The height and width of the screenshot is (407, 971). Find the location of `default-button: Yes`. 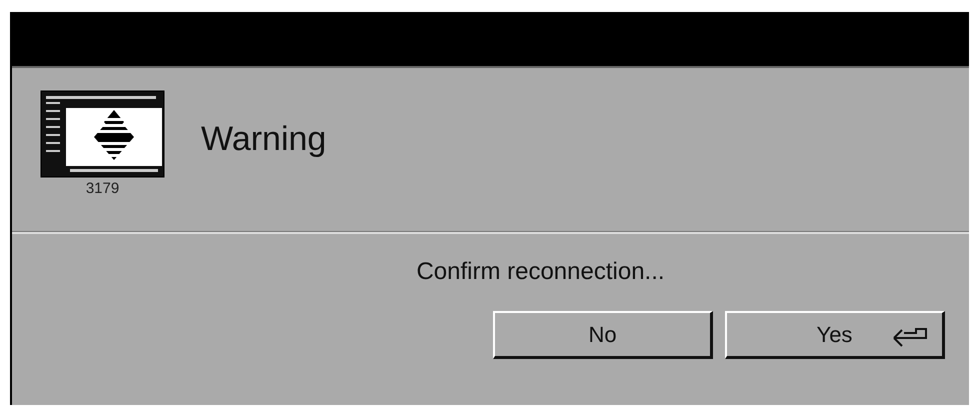

default-button: Yes is located at coordinates (835, 335).